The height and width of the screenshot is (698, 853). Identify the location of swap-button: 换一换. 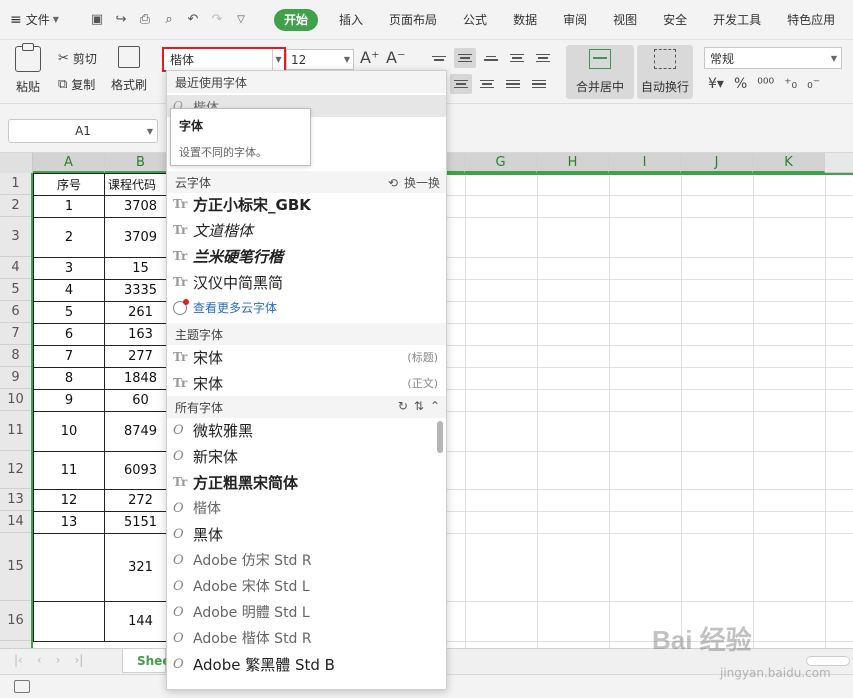
(422, 182).